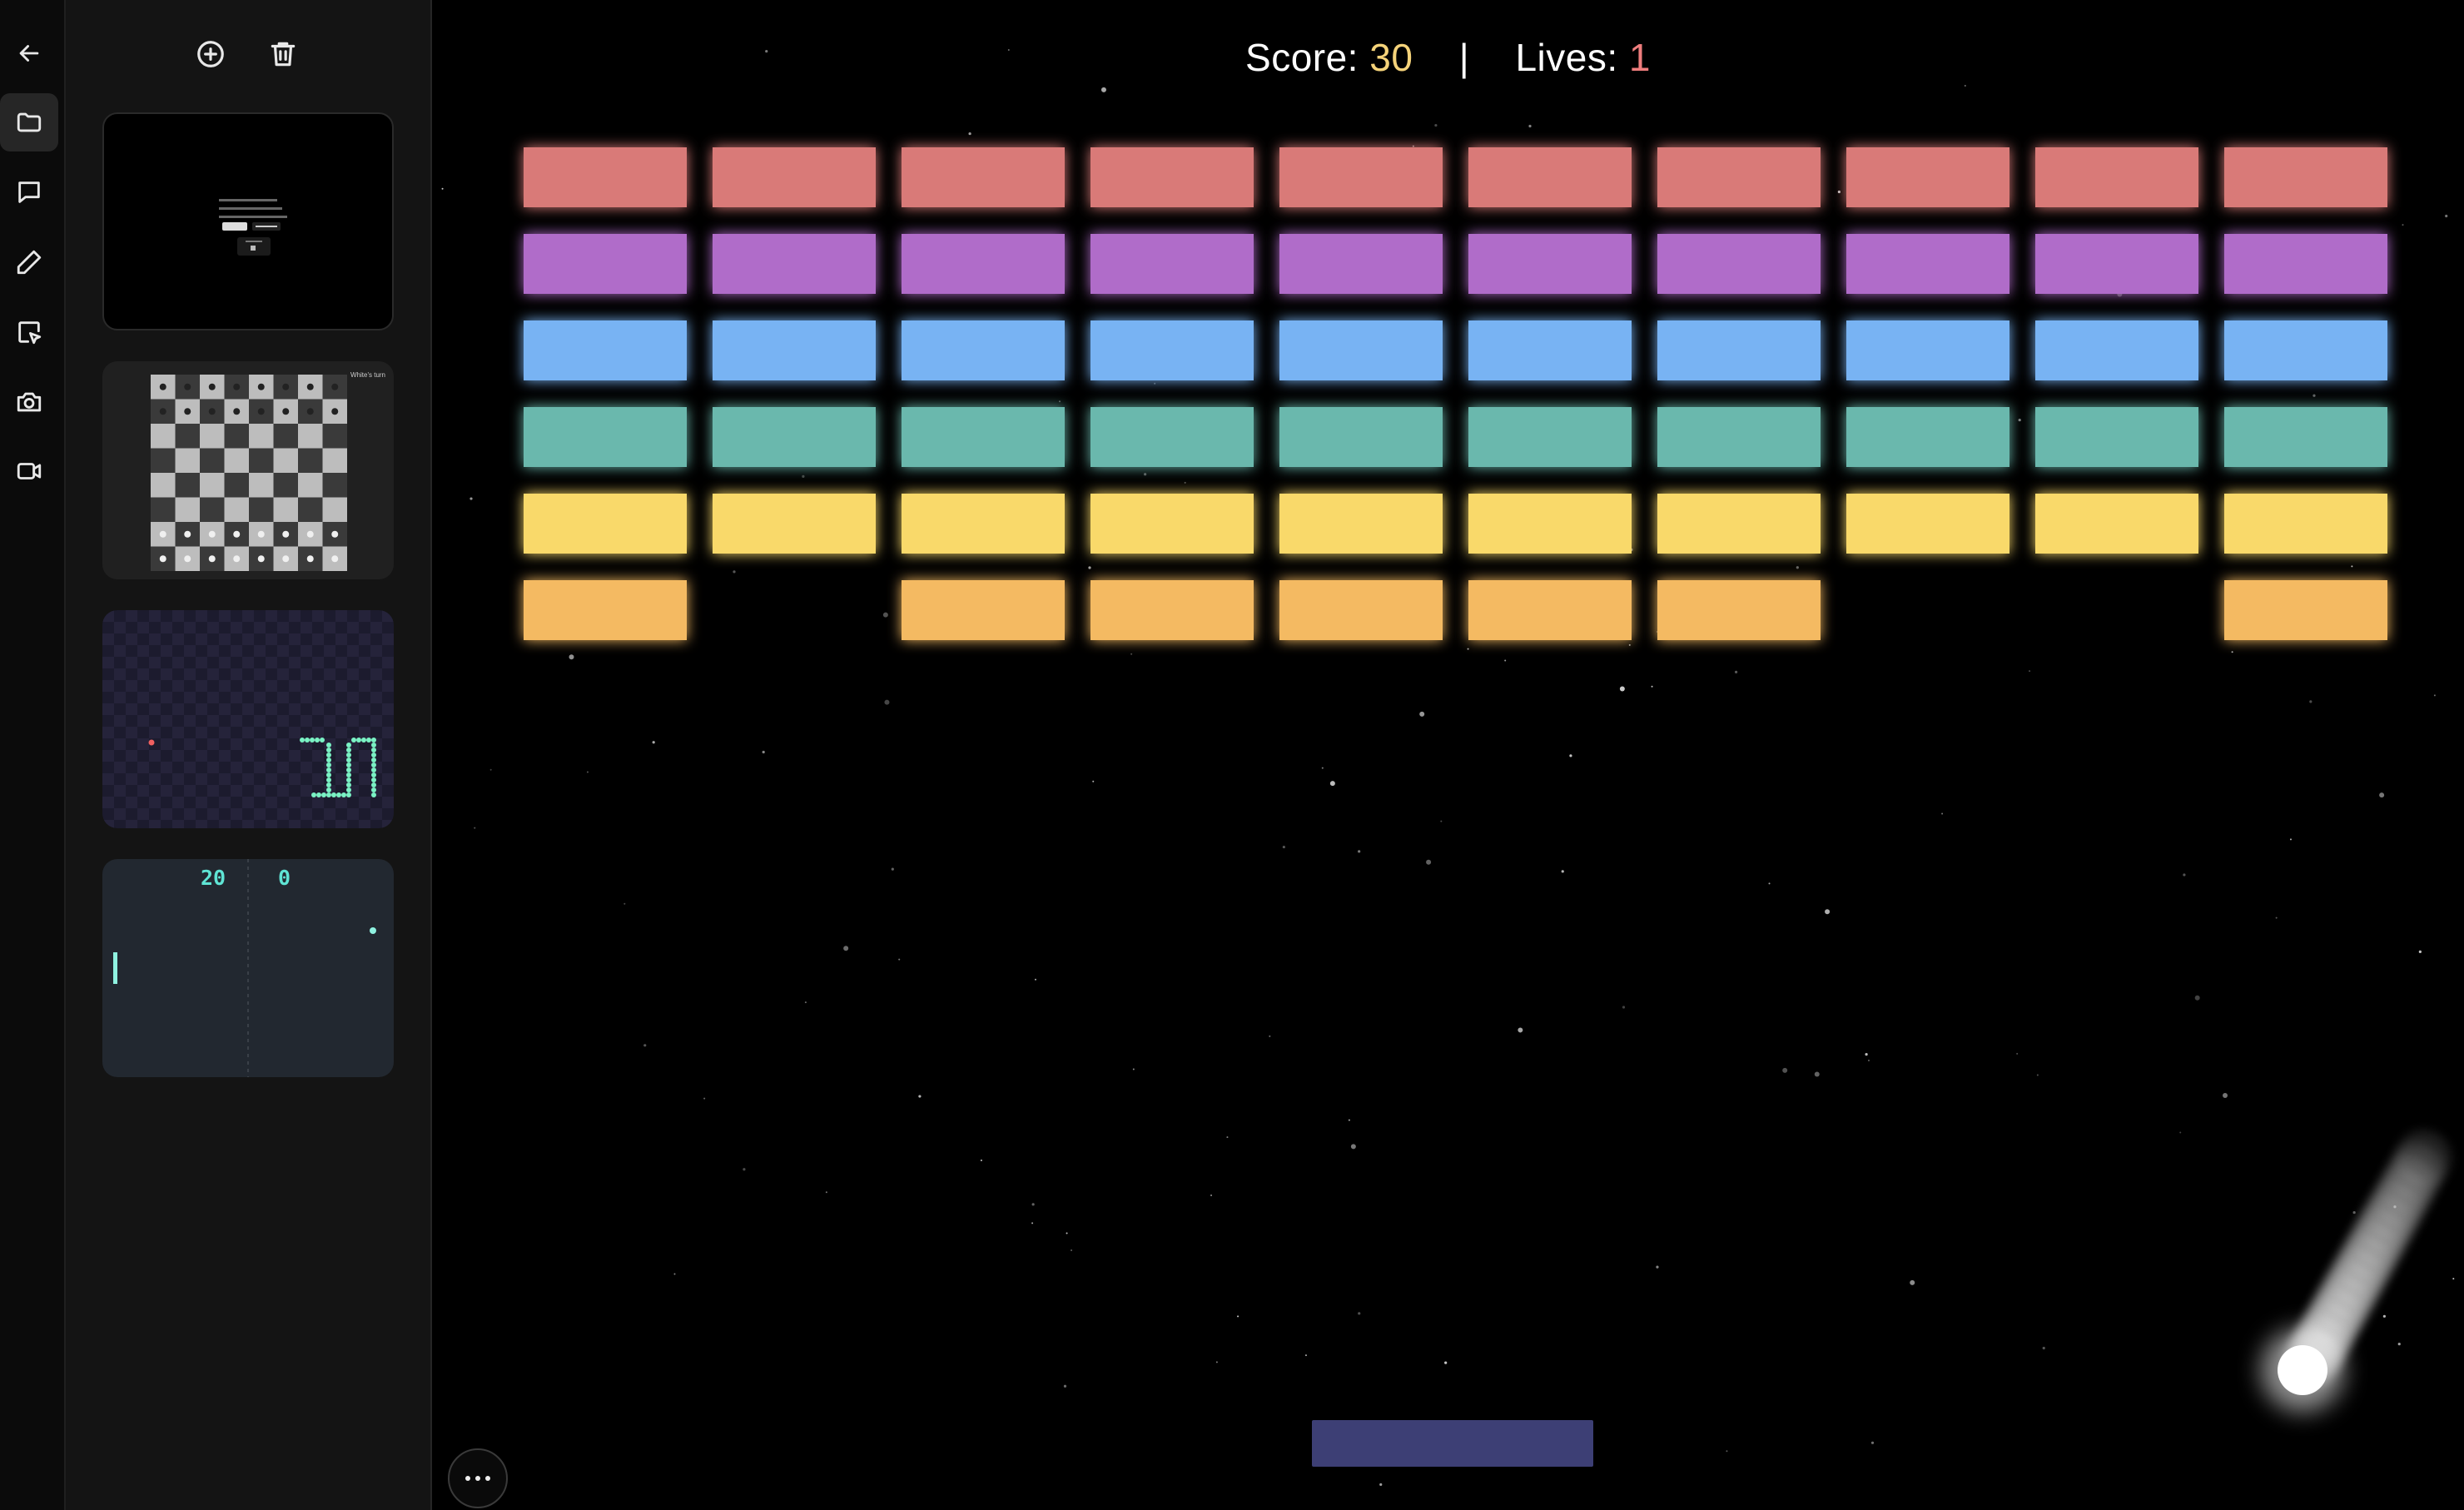 The image size is (2464, 1510). I want to click on more-horizontal-icon, so click(478, 1478).